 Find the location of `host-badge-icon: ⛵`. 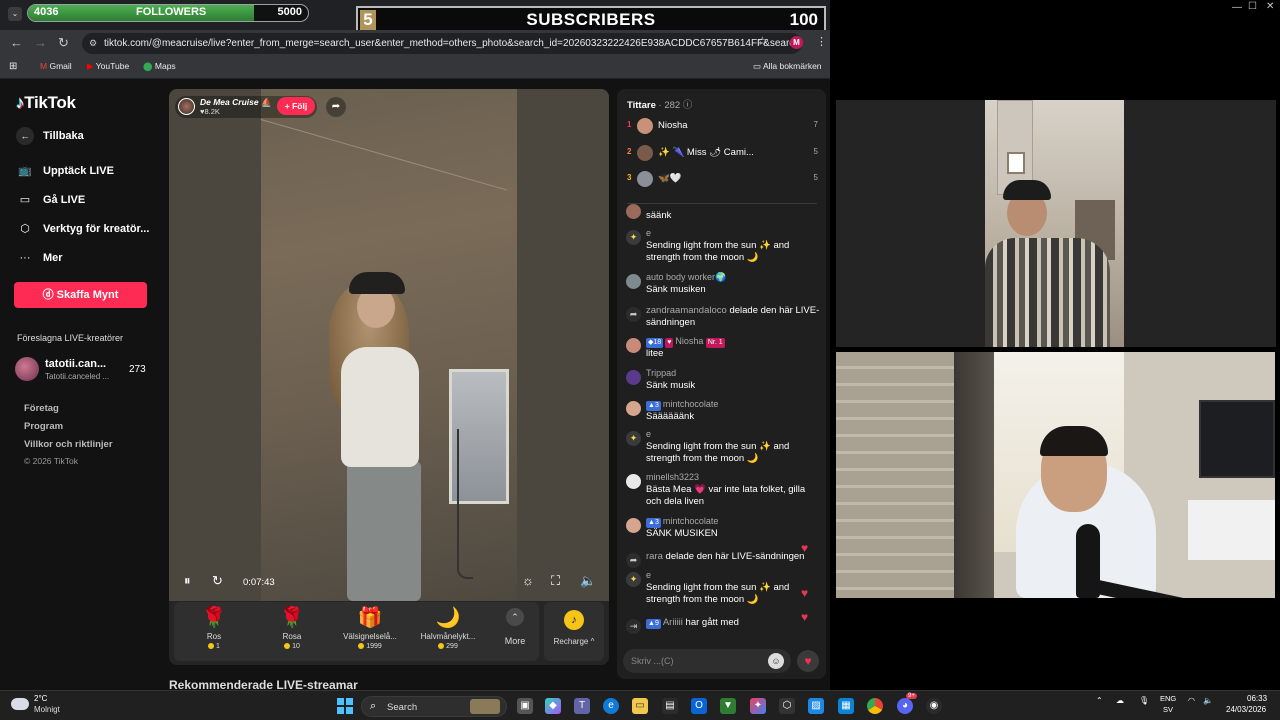

host-badge-icon: ⛵ is located at coordinates (266, 102).